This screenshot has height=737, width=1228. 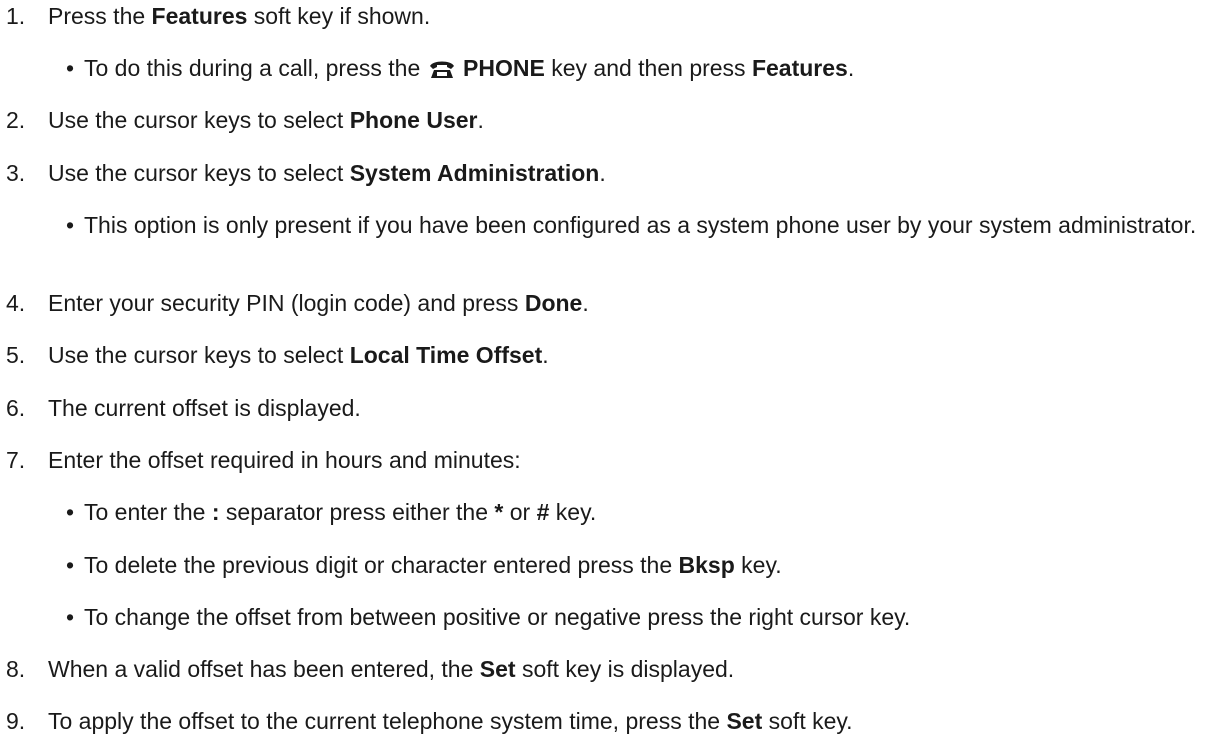 I want to click on step-text: The current offset is displayed., so click(x=204, y=408).